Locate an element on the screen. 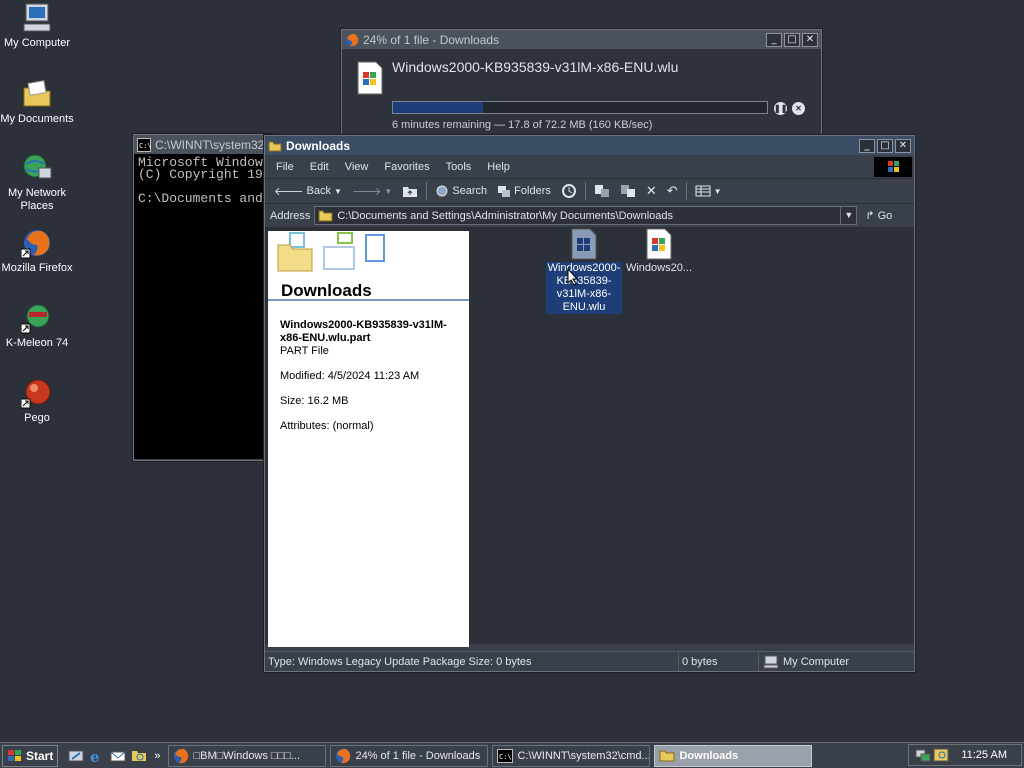 The image size is (1024, 768). status-zone-label: My Computer is located at coordinates (816, 661).